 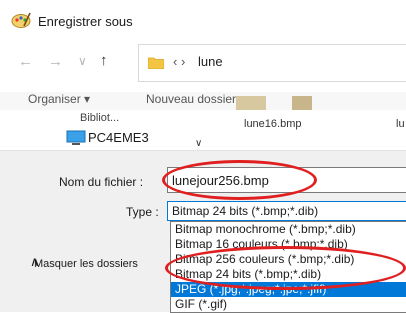 I want to click on title-bar: Enregistrer sous, so click(x=203, y=20).